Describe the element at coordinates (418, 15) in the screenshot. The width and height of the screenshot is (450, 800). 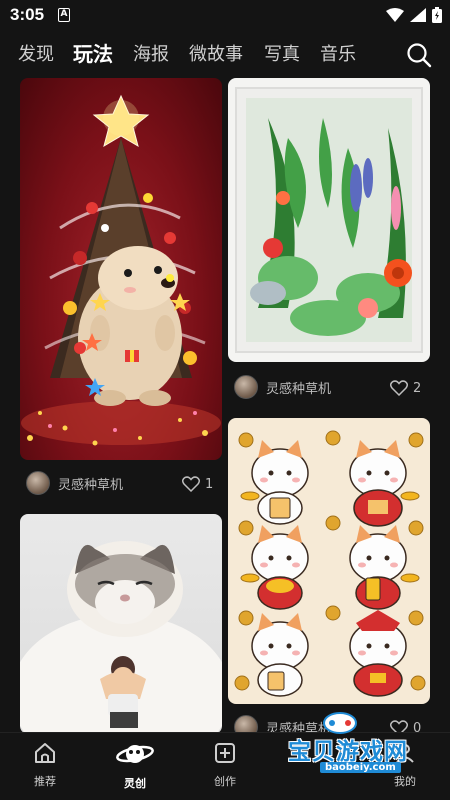
I see `signal-icon` at that location.